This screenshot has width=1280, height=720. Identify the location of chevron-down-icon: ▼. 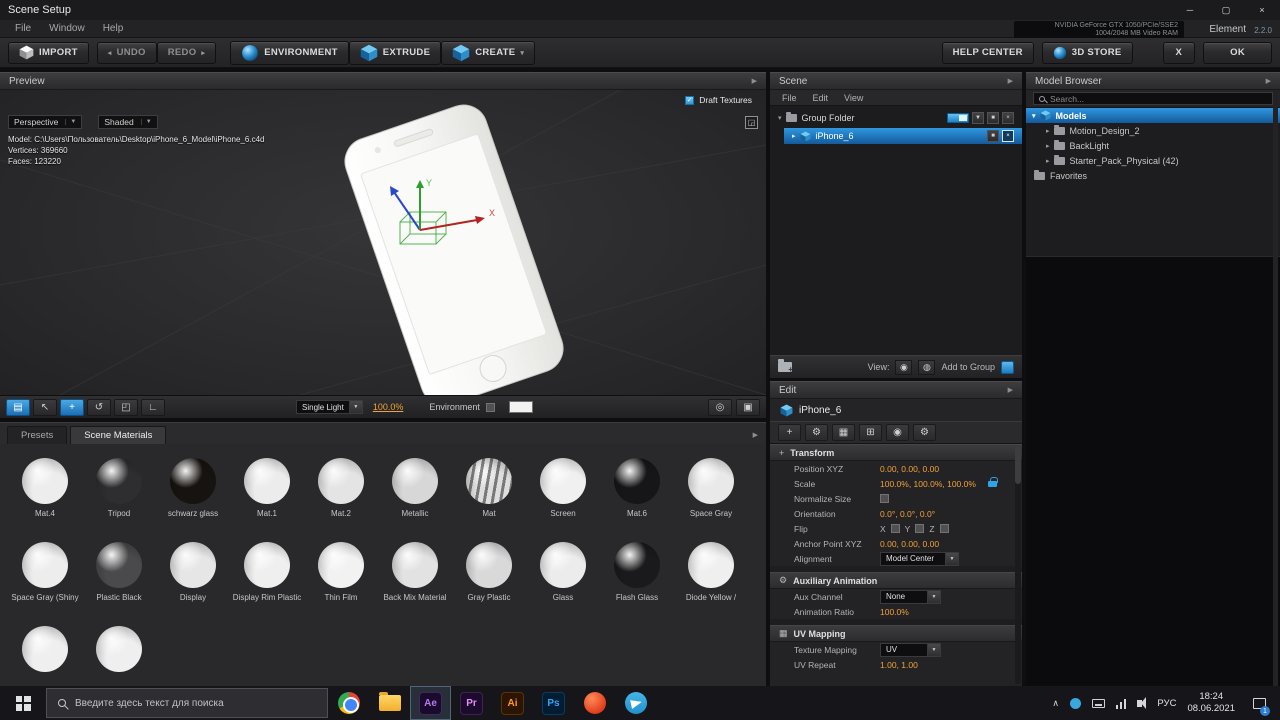
(978, 118).